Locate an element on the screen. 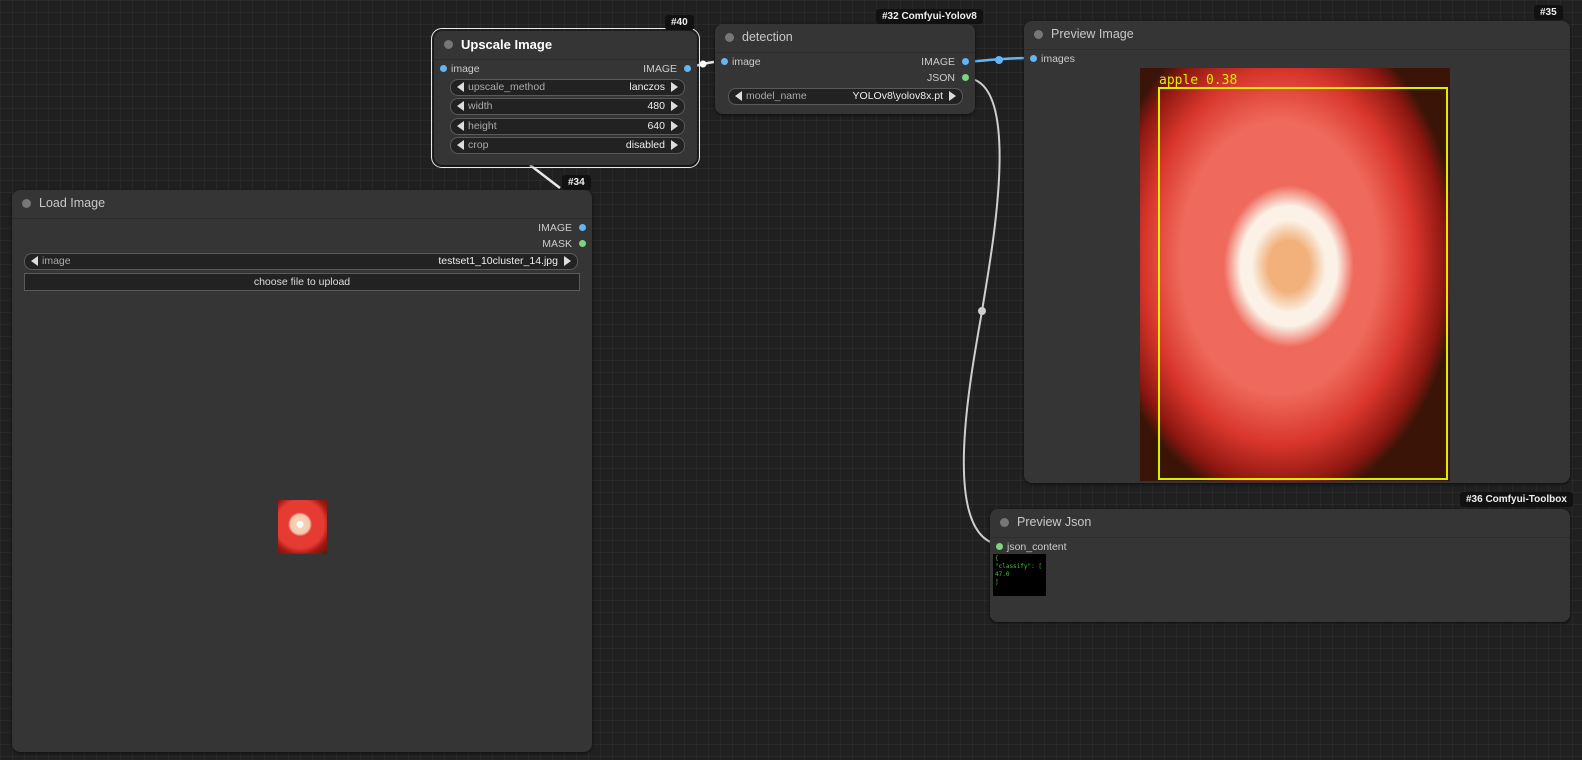 The image size is (1582, 760). node-title: detection is located at coordinates (767, 37).